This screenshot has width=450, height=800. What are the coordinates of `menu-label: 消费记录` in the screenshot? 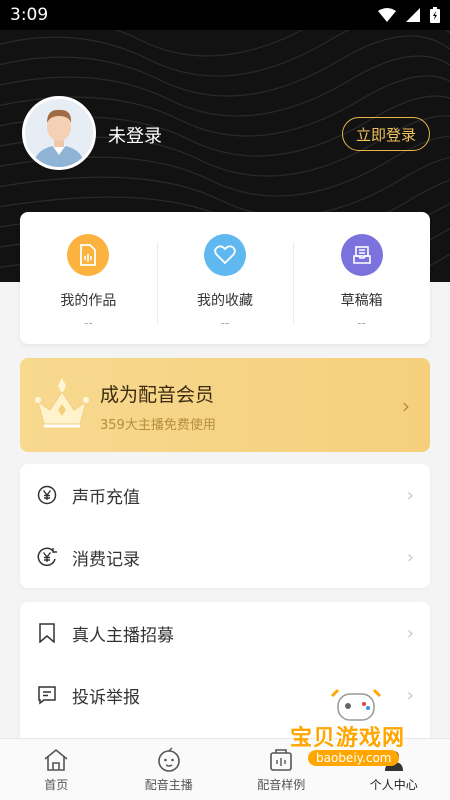 It's located at (106, 559).